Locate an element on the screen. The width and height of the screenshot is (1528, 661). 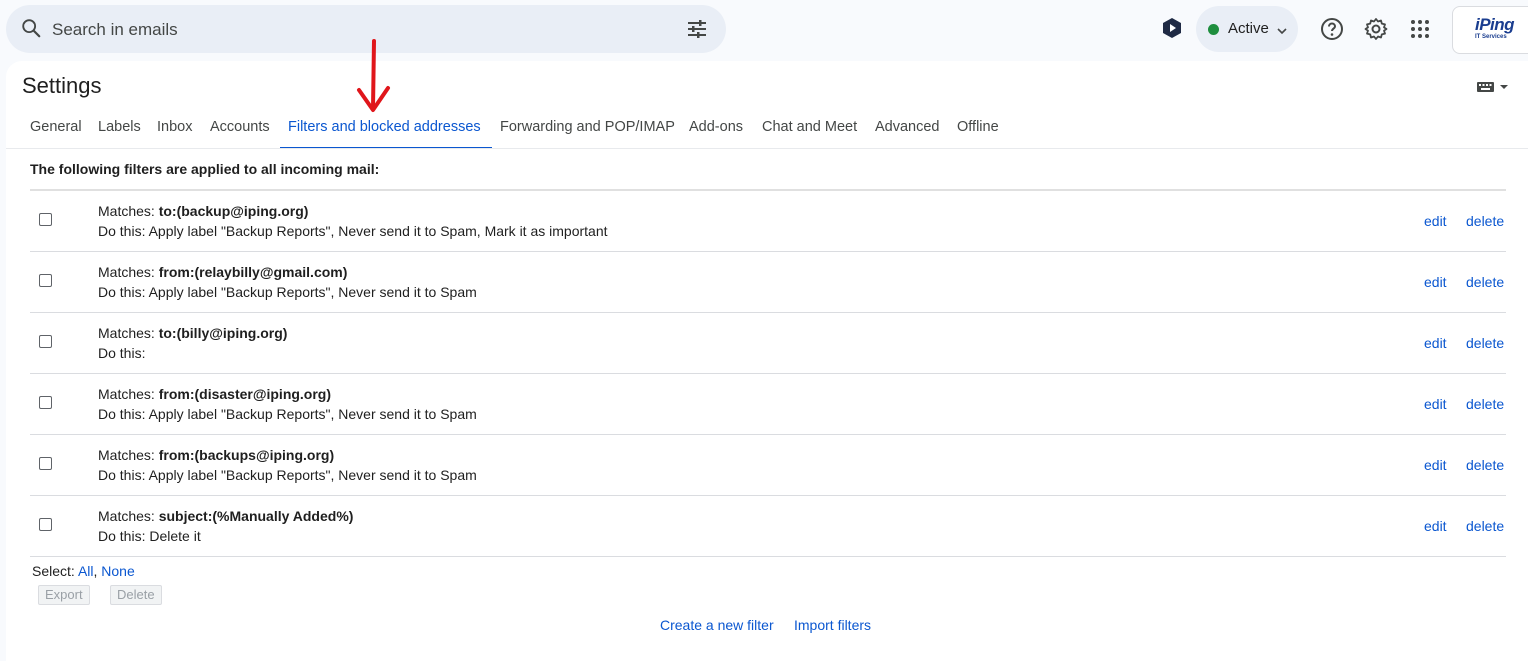
tab-add-ons: Add-ons is located at coordinates (716, 127).